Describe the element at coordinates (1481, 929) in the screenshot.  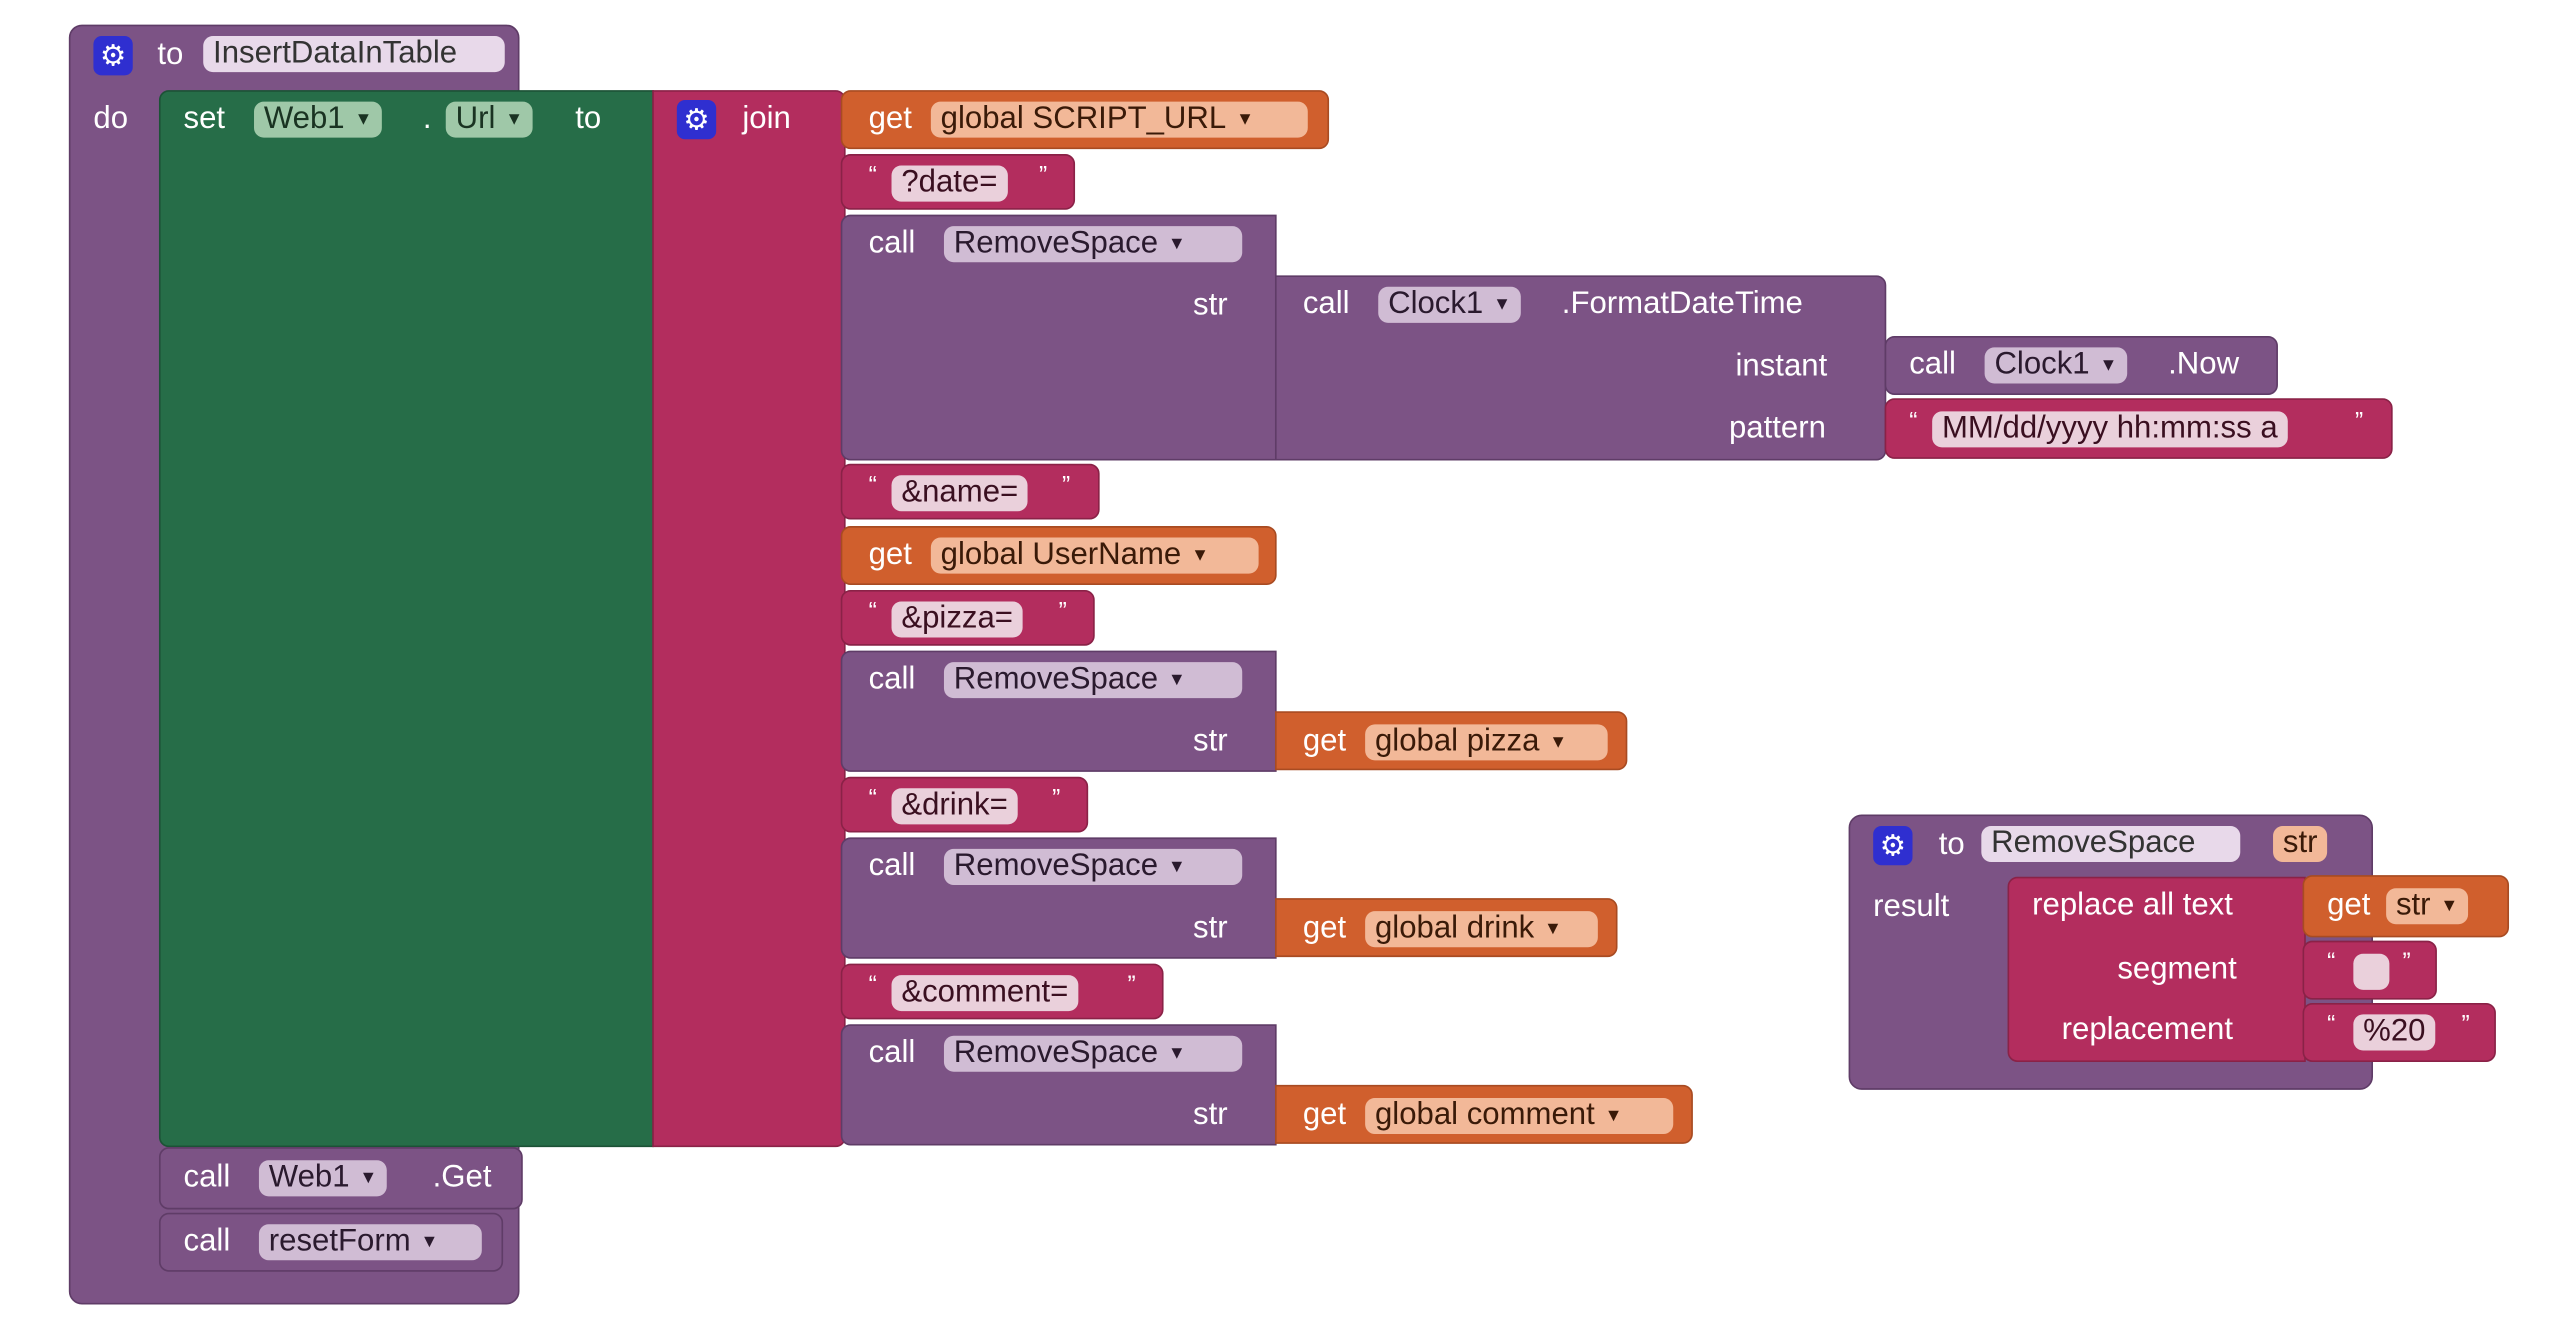
I see `variable-dropdown: global drink ▼` at that location.